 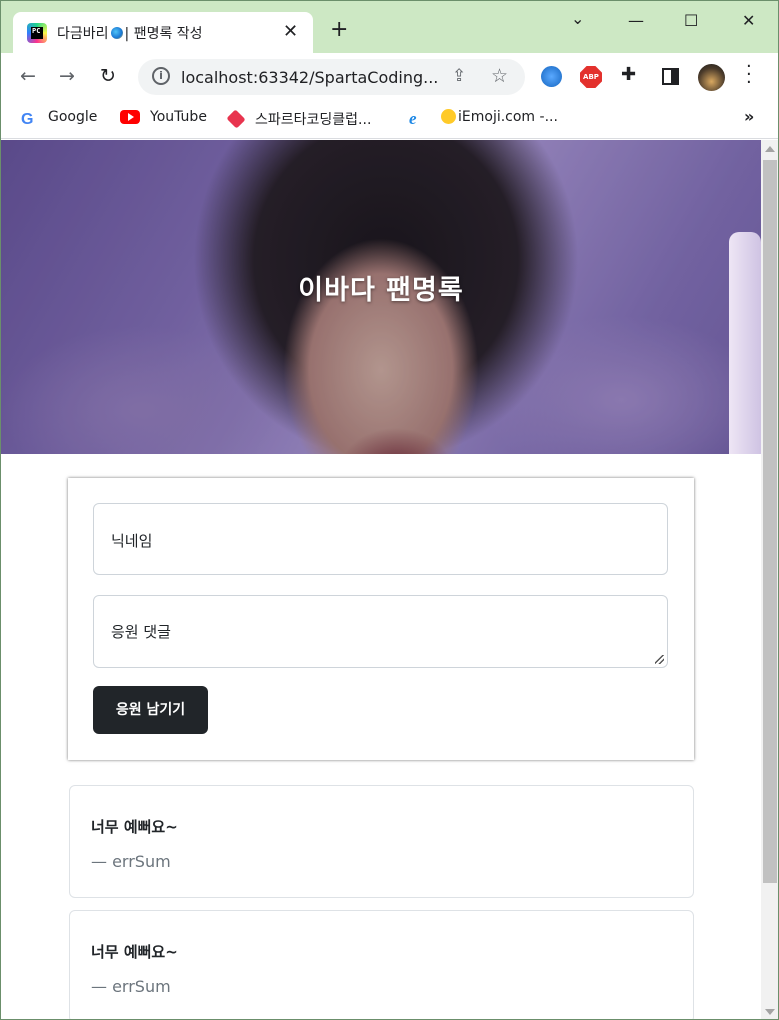 I want to click on minimize-button: —, so click(x=636, y=20).